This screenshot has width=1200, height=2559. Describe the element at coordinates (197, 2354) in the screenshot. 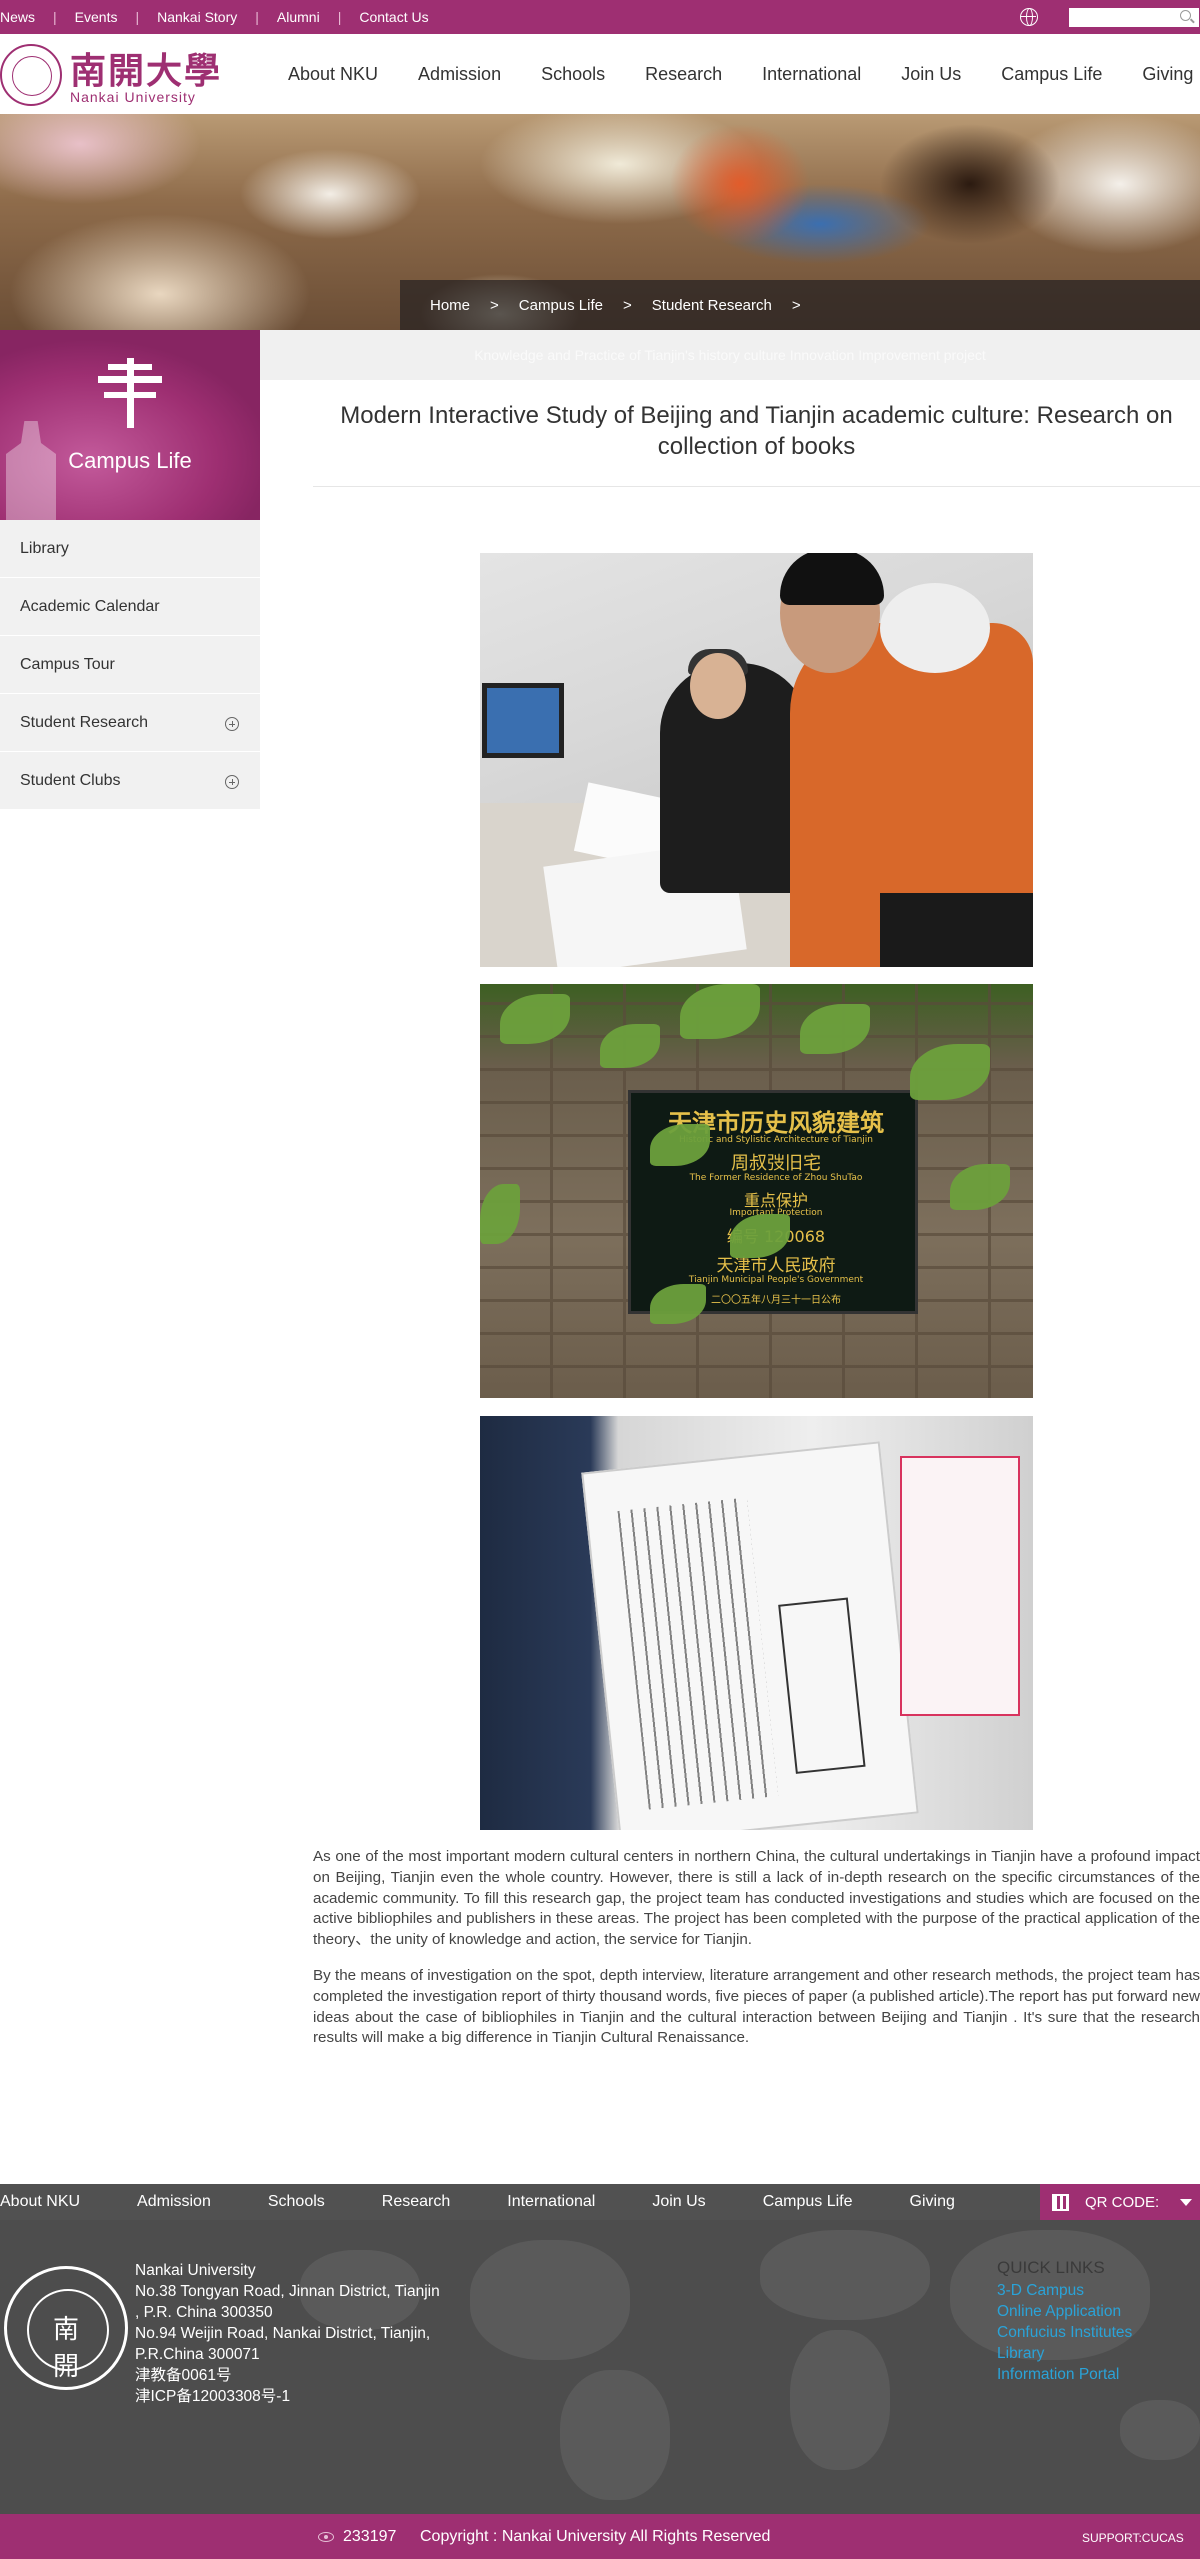

I see `address-line: P.R.China 300071` at that location.